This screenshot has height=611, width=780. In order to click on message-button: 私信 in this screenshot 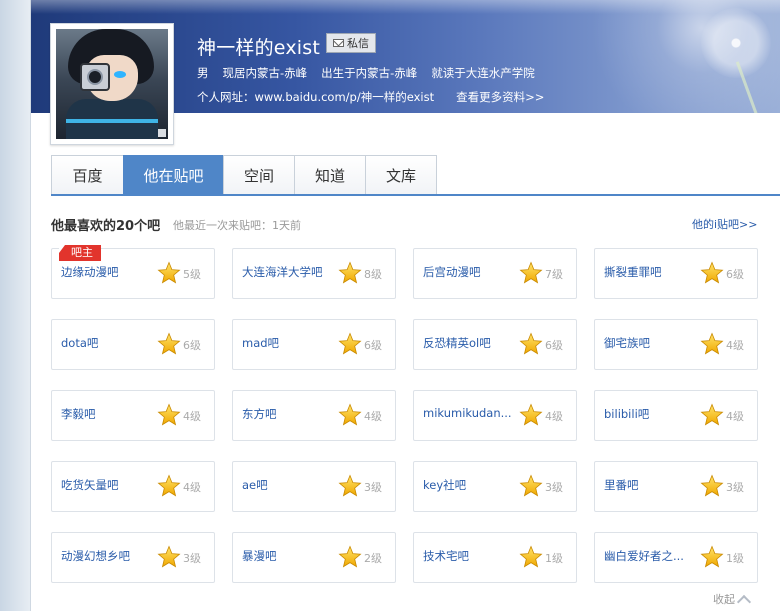, I will do `click(351, 43)`.